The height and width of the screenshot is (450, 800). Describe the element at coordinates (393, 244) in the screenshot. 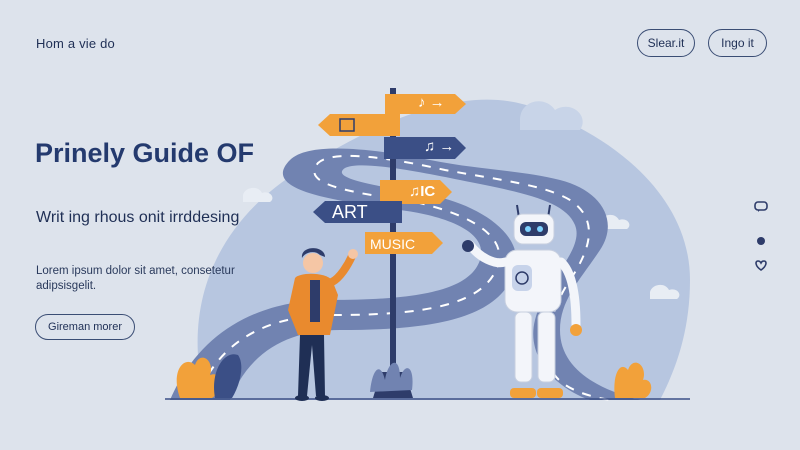

I see `sign-music-label: MUSIC` at that location.